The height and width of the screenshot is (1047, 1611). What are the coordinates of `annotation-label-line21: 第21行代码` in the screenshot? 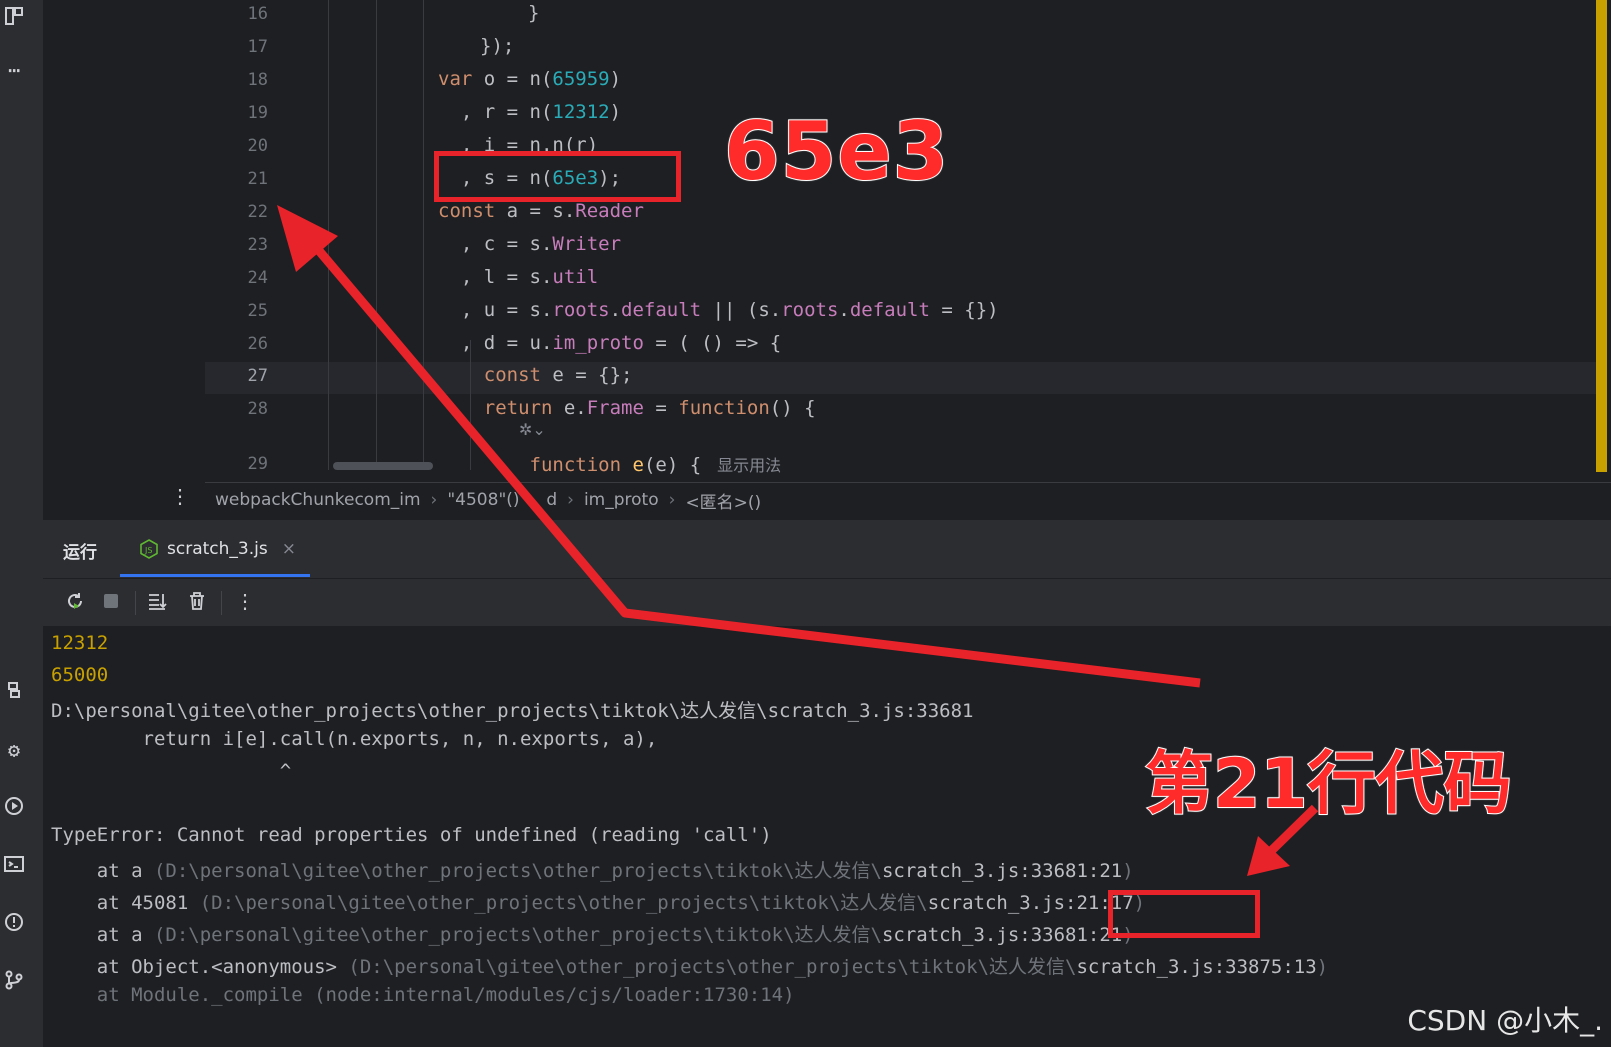 It's located at (1328, 784).